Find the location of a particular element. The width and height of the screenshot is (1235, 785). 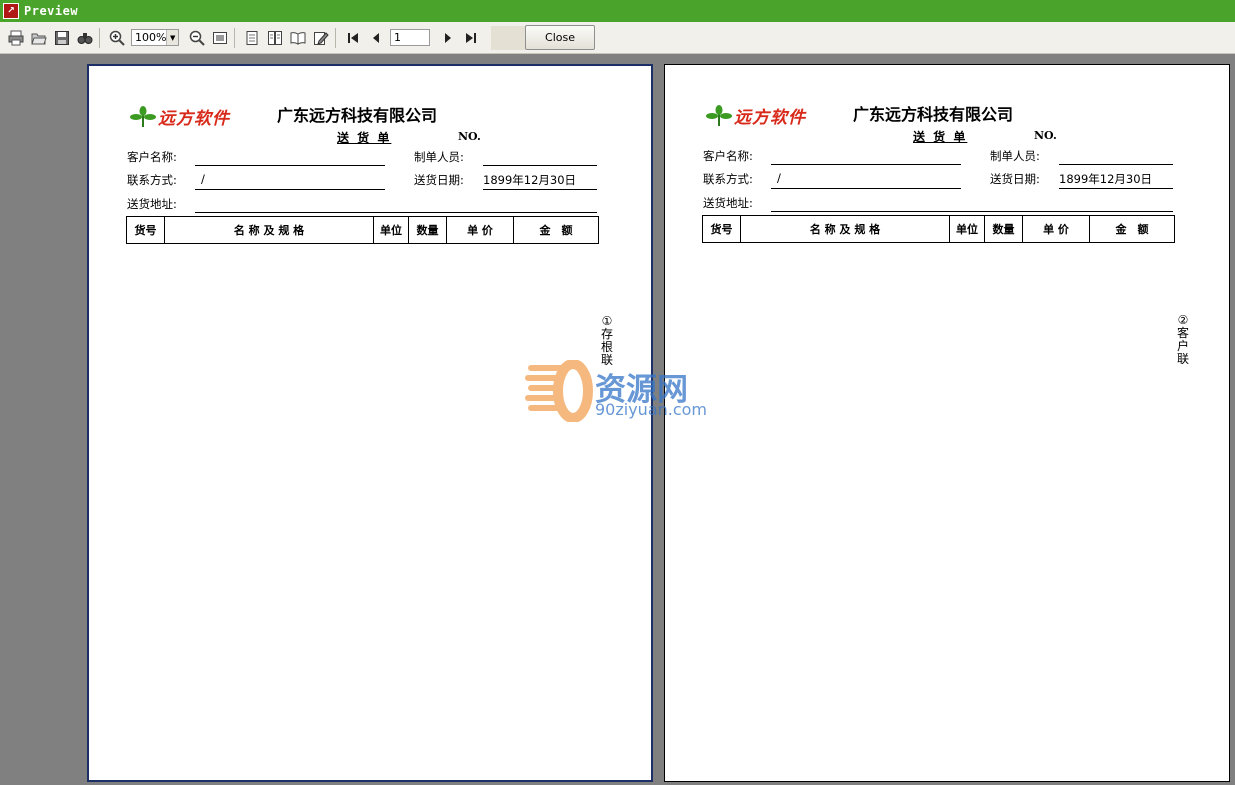

zoom-value: 100% is located at coordinates (151, 37).